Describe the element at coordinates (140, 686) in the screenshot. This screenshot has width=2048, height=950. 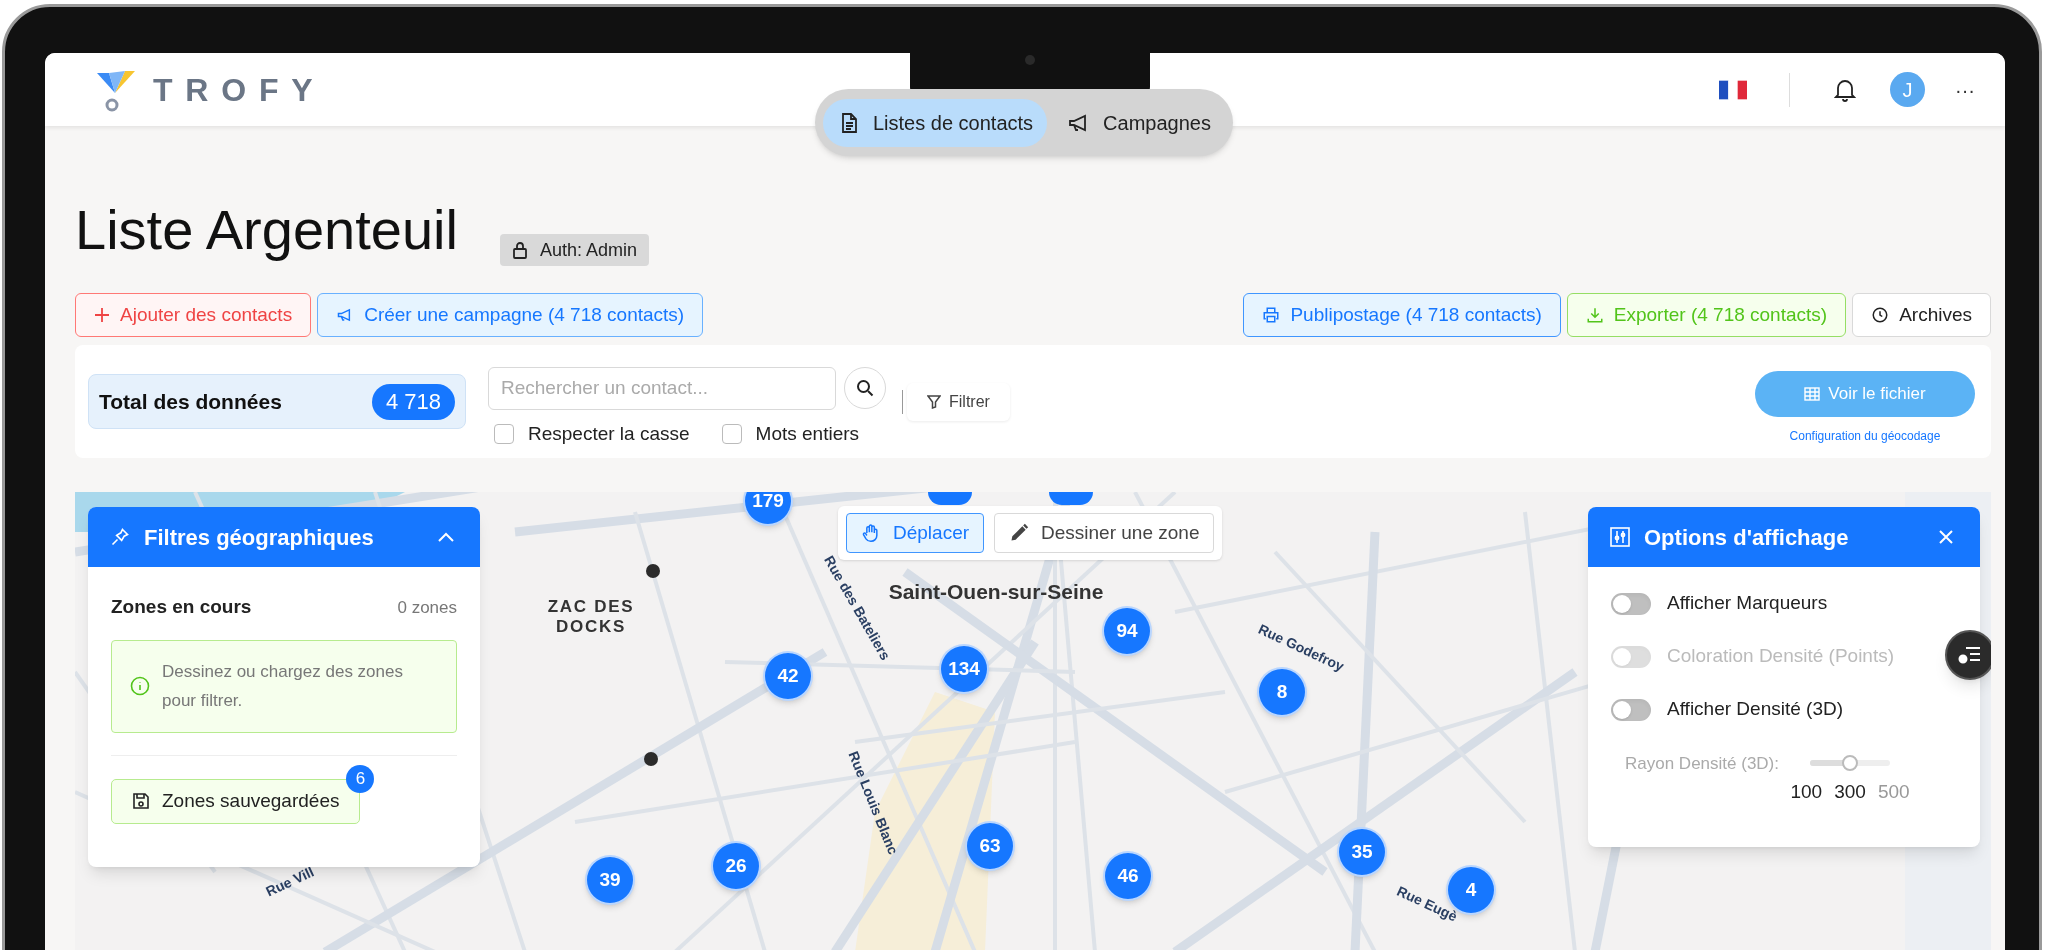
I see `info-icon` at that location.